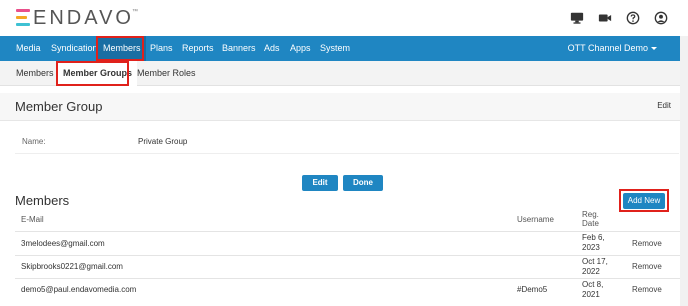 The height and width of the screenshot is (306, 688). Describe the element at coordinates (347, 142) in the screenshot. I see `group-name-row: Name: Private Group` at that location.